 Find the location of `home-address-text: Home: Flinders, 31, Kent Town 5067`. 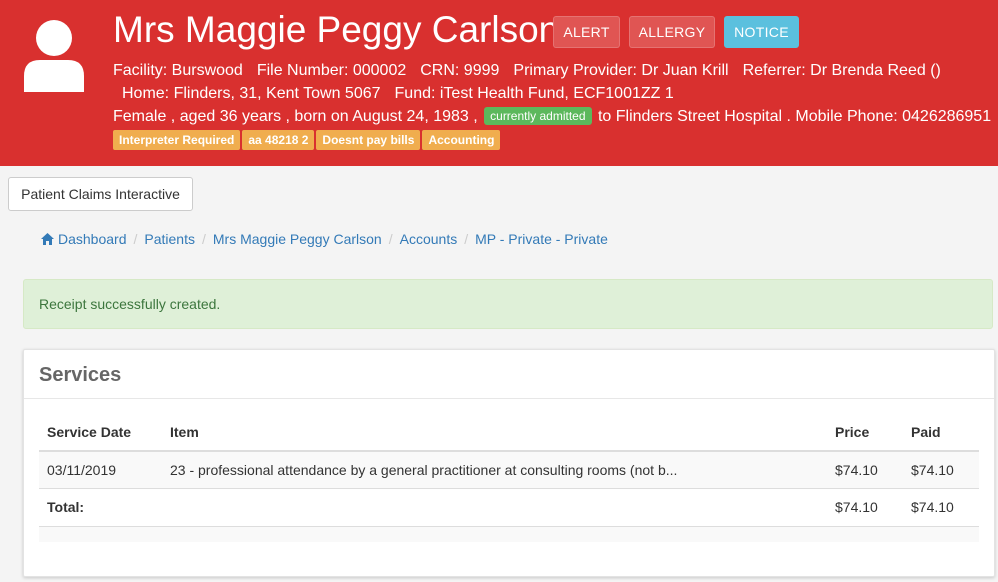

home-address-text: Home: Flinders, 31, Kent Town 5067 is located at coordinates (251, 93).